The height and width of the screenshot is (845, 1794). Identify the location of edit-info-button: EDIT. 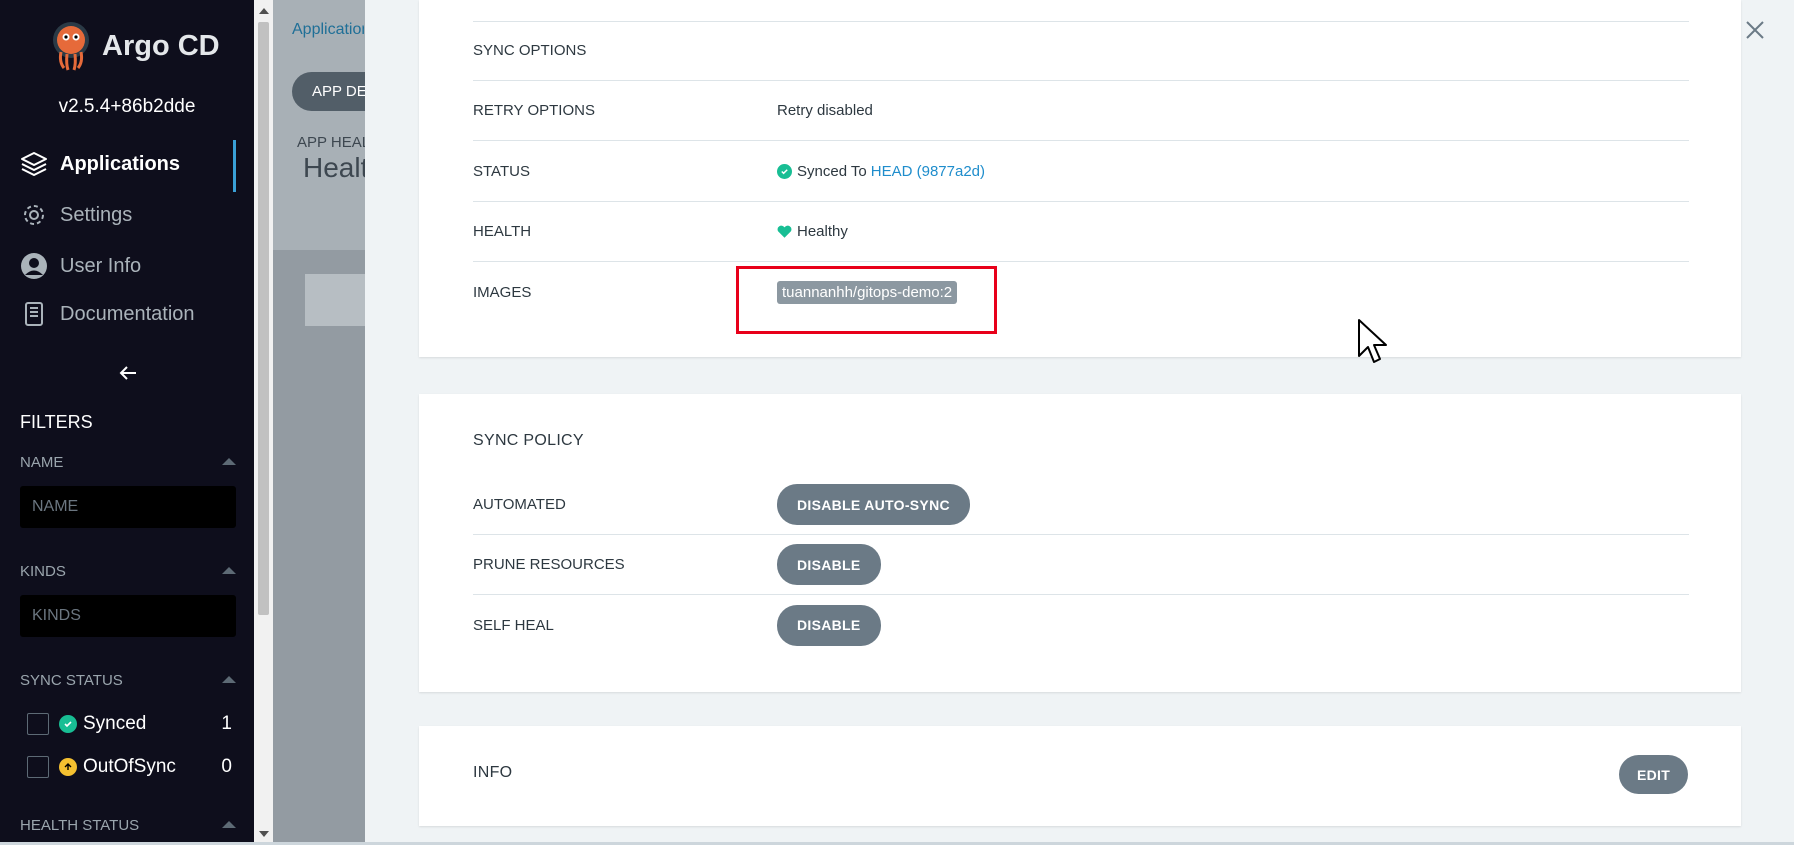
(1654, 774).